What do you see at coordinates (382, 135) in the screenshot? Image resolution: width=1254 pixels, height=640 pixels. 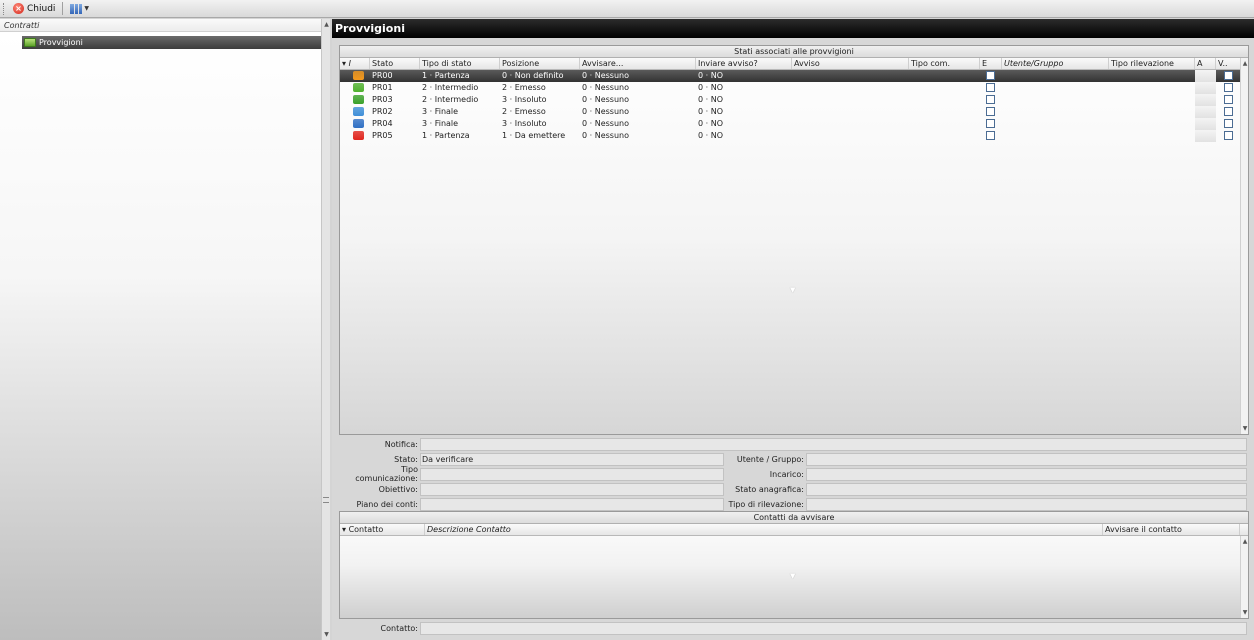 I see `stato-cell: PR05` at bounding box center [382, 135].